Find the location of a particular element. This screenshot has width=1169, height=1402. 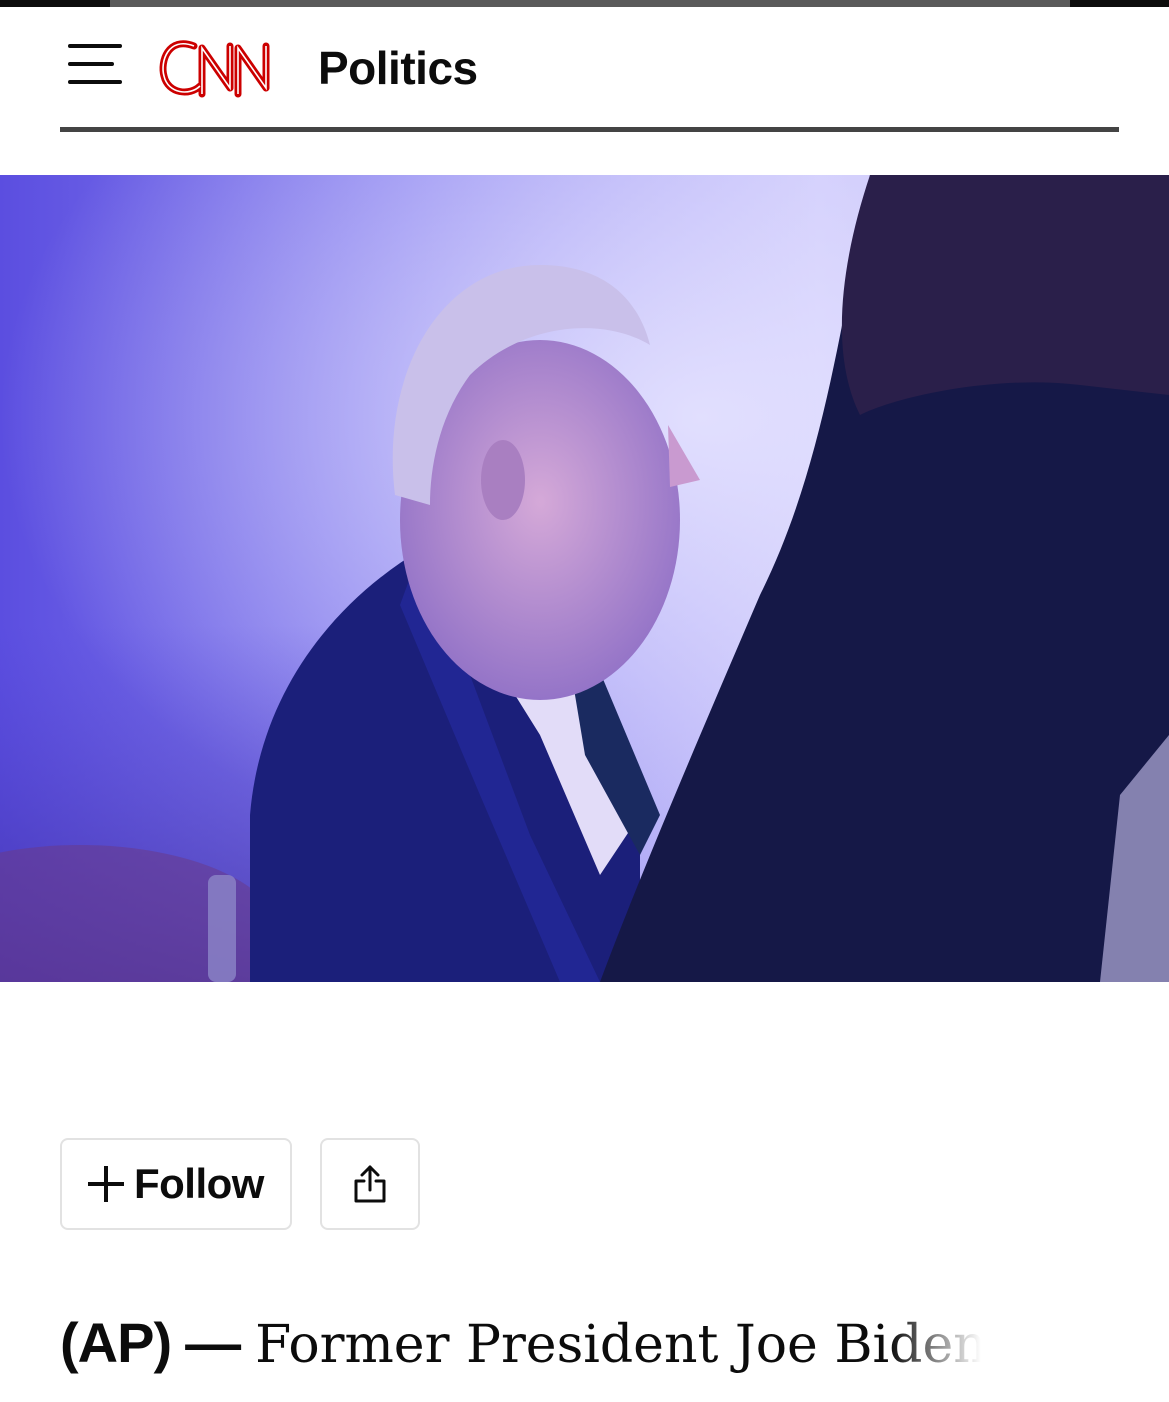

cnn-logo is located at coordinates (226, 67).